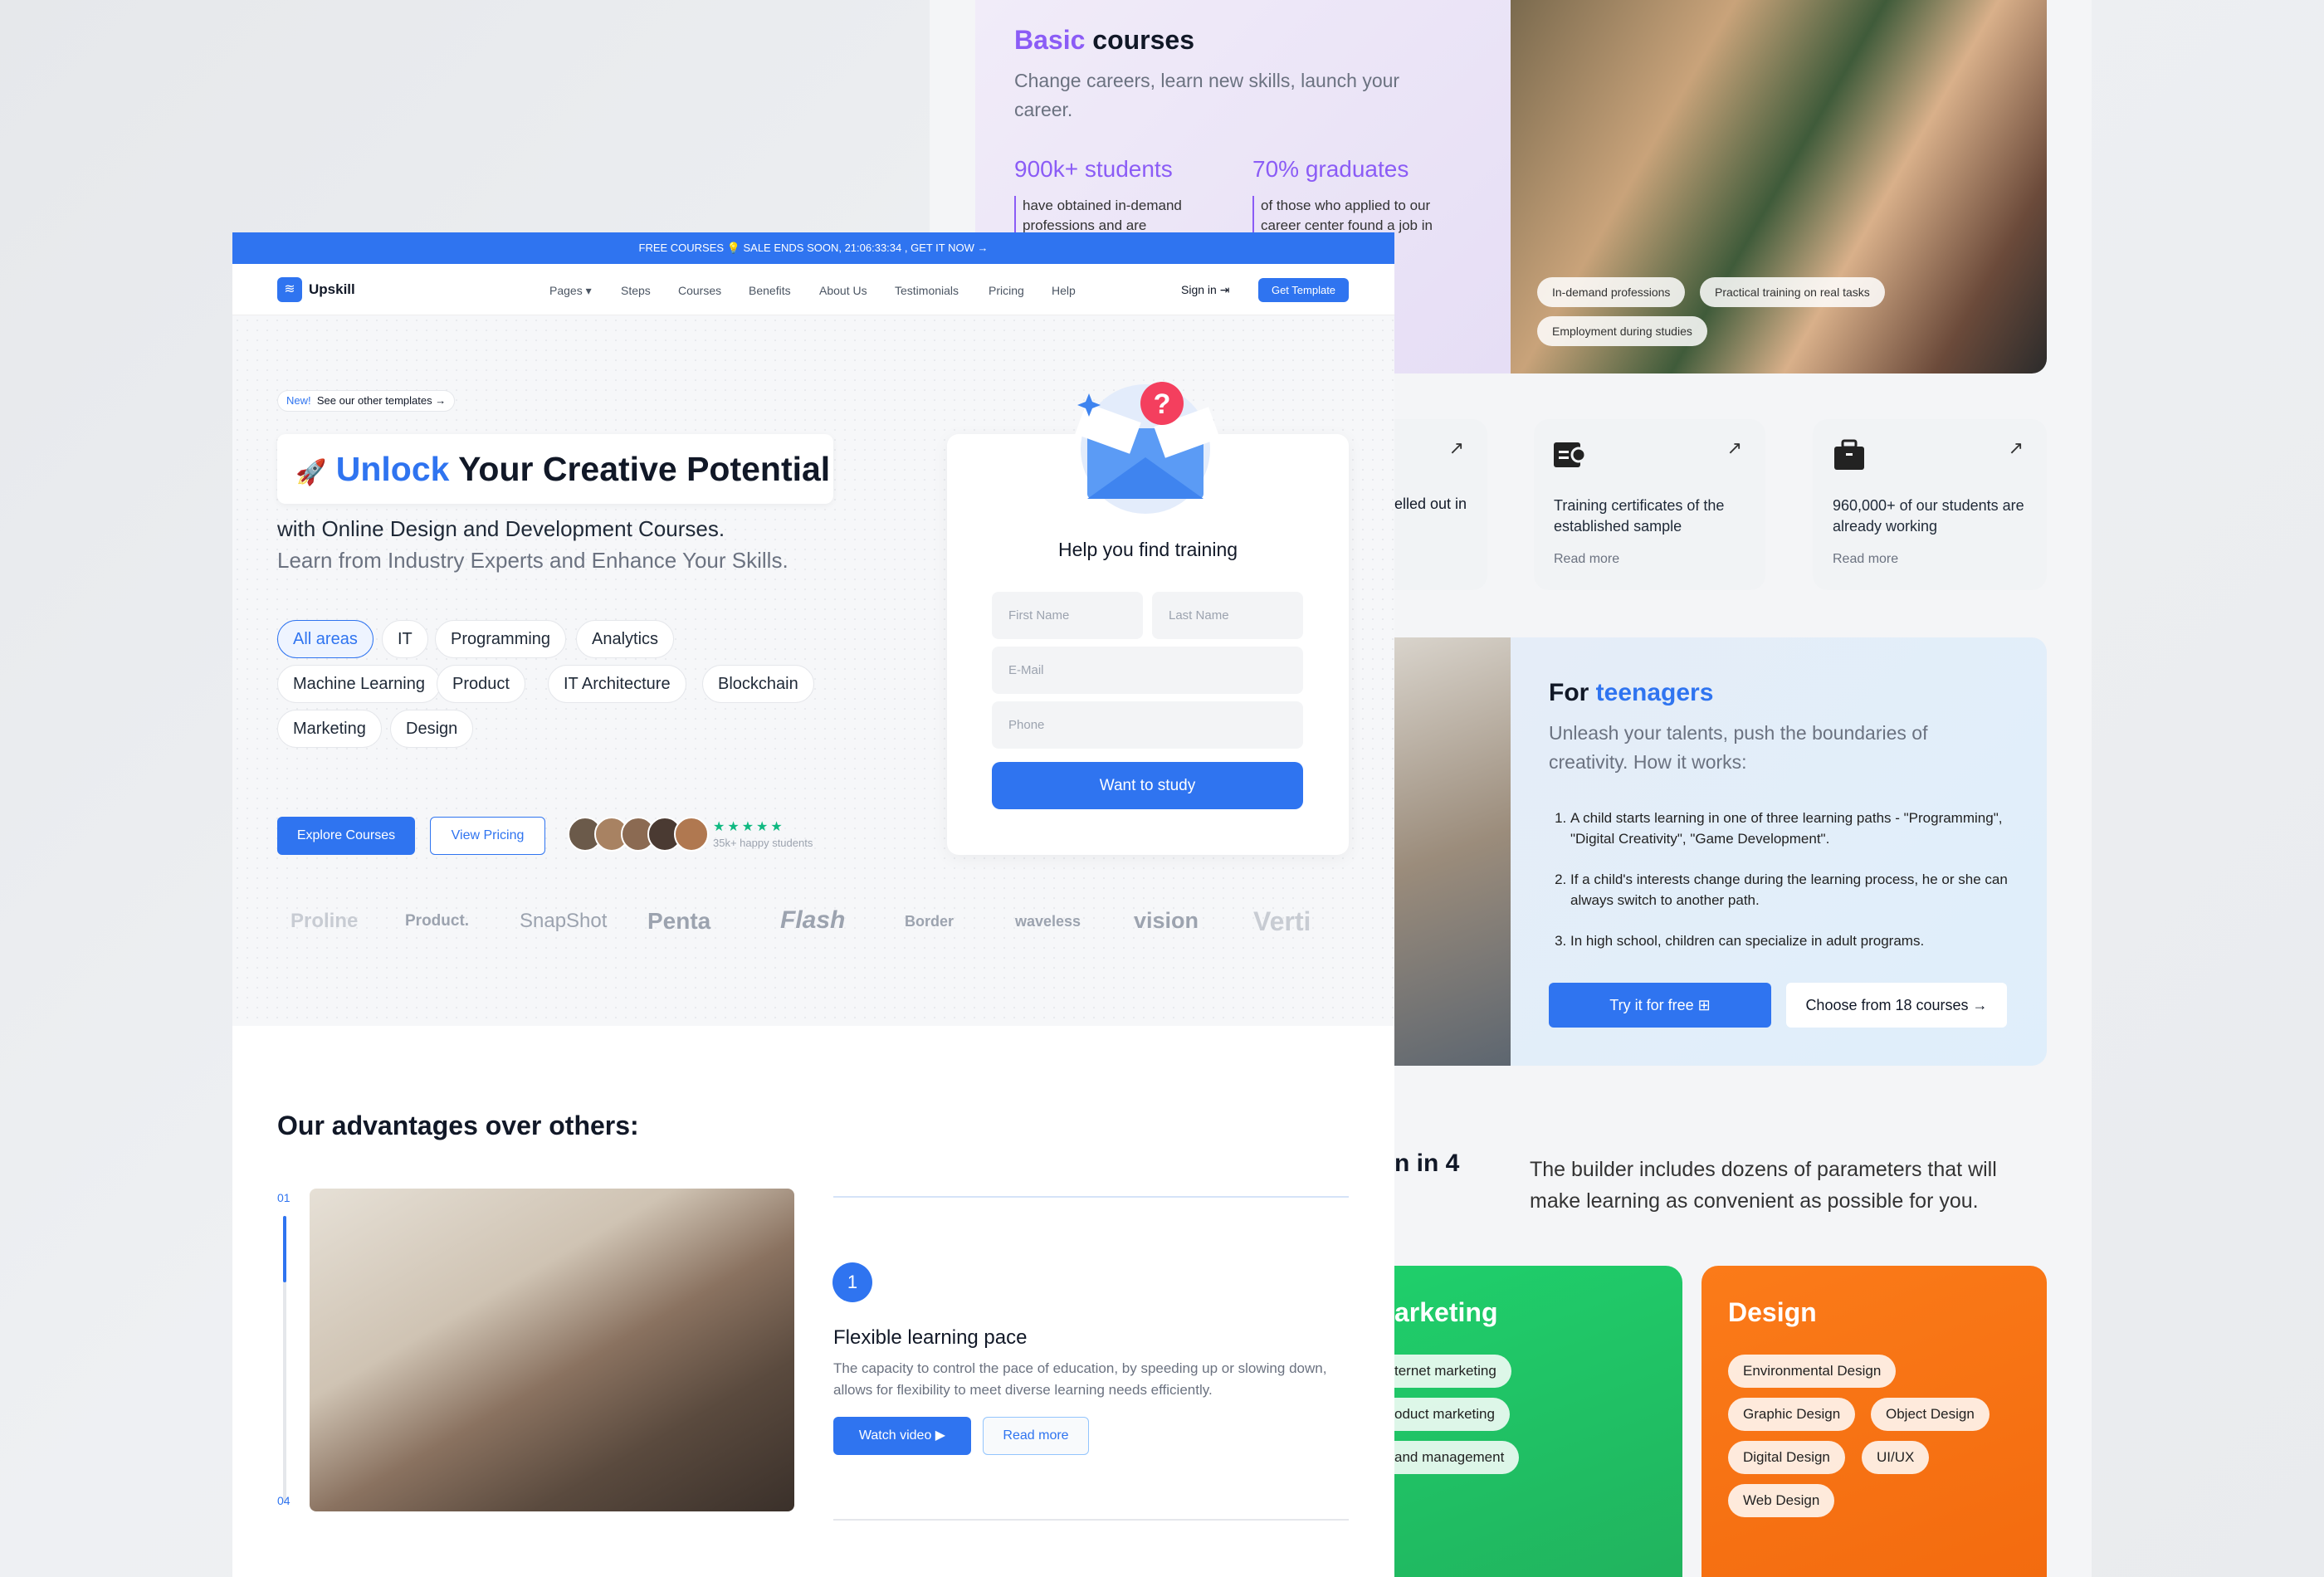 This screenshot has width=2324, height=1577. Describe the element at coordinates (1452, 1414) in the screenshot. I see `marketing-tag: oduct marketing` at that location.